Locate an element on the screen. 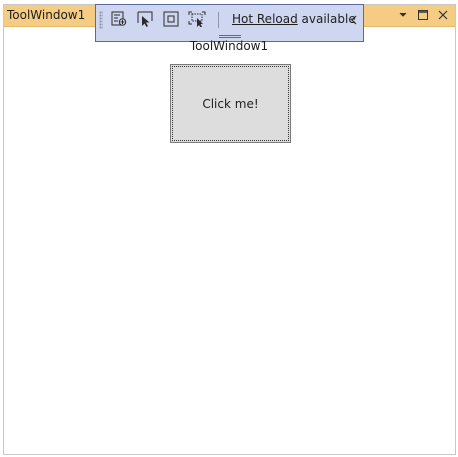 The width and height of the screenshot is (458, 457). display-layout-adorners-icon is located at coordinates (171, 19).